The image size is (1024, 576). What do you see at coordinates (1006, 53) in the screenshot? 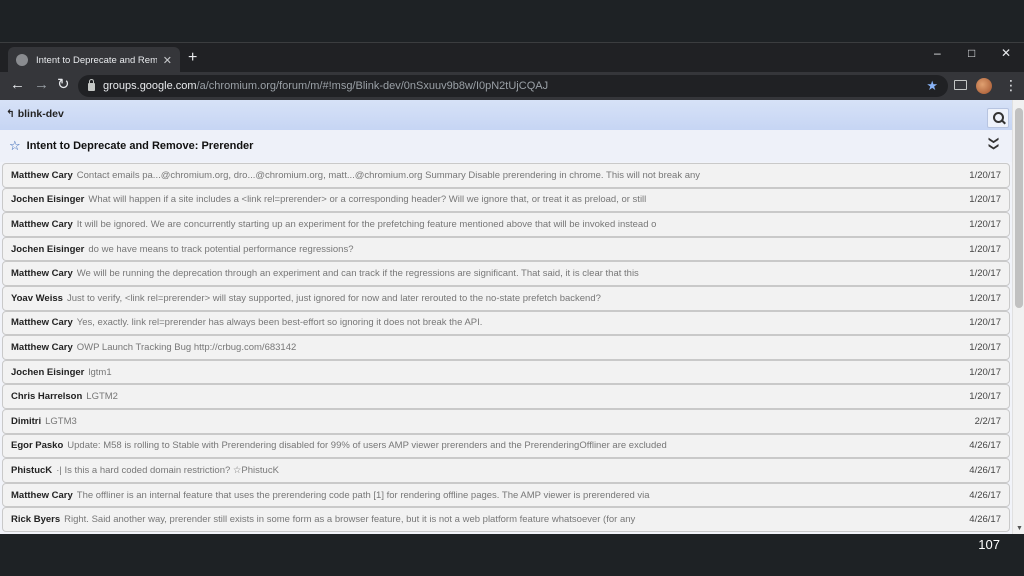
I see `close-window-button: ✕` at bounding box center [1006, 53].